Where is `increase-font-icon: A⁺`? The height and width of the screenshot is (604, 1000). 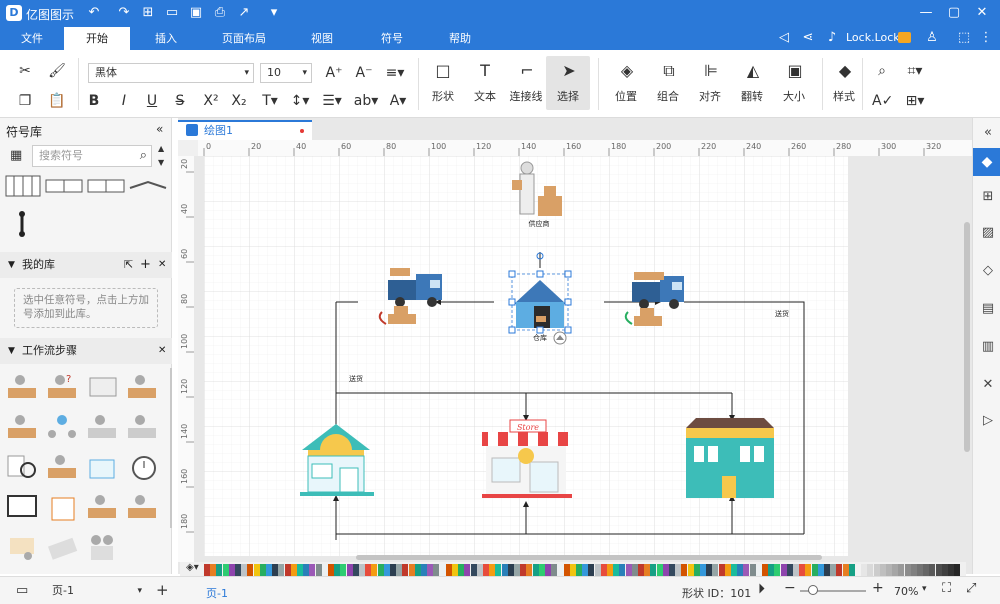 increase-font-icon: A⁺ is located at coordinates (334, 73).